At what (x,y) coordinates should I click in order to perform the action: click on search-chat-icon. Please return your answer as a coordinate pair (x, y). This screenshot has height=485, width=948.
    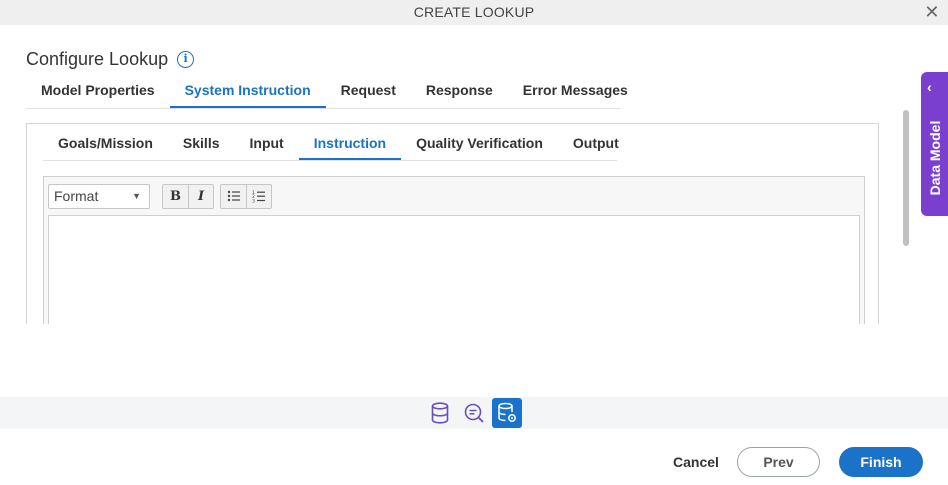
    Looking at the image, I should click on (474, 413).